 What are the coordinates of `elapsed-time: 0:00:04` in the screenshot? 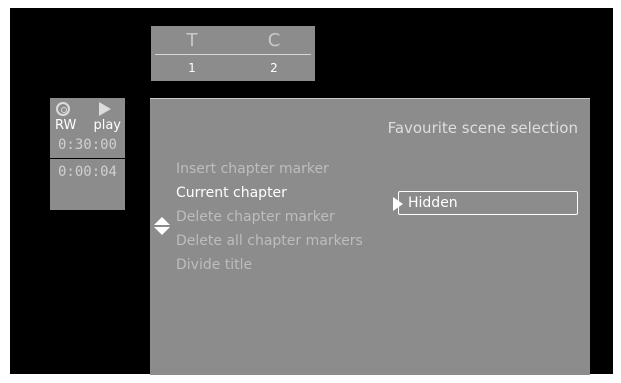 It's located at (87, 172).